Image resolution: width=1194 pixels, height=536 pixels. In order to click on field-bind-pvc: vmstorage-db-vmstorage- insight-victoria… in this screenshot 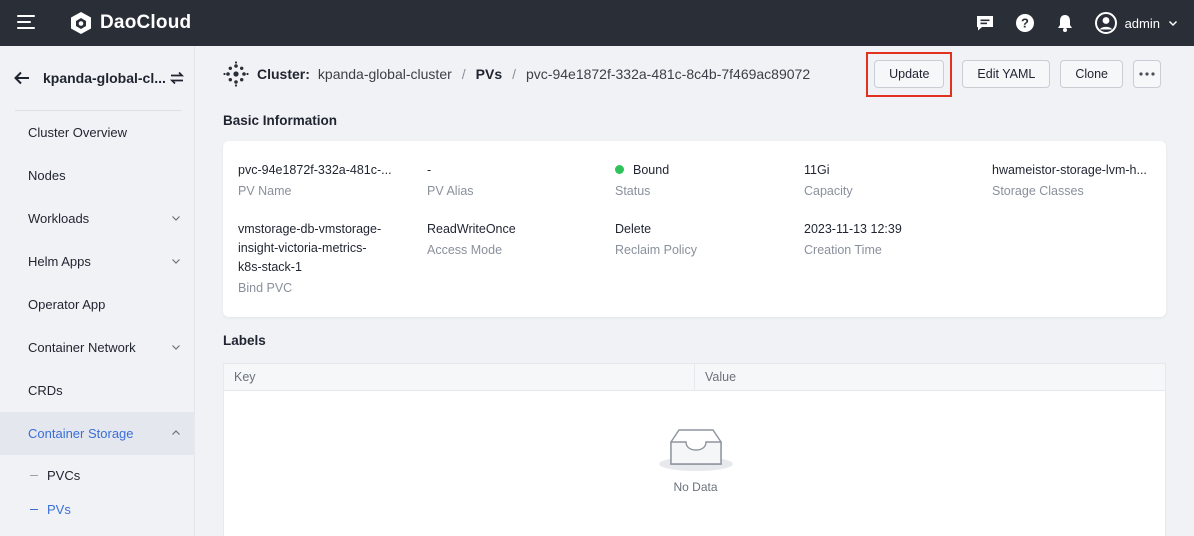, I will do `click(309, 257)`.